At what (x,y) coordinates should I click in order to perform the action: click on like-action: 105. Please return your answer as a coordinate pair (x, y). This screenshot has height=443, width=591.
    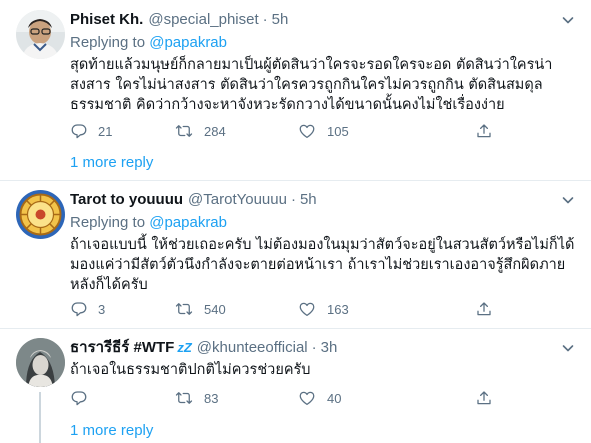
    Looking at the image, I should click on (323, 131).